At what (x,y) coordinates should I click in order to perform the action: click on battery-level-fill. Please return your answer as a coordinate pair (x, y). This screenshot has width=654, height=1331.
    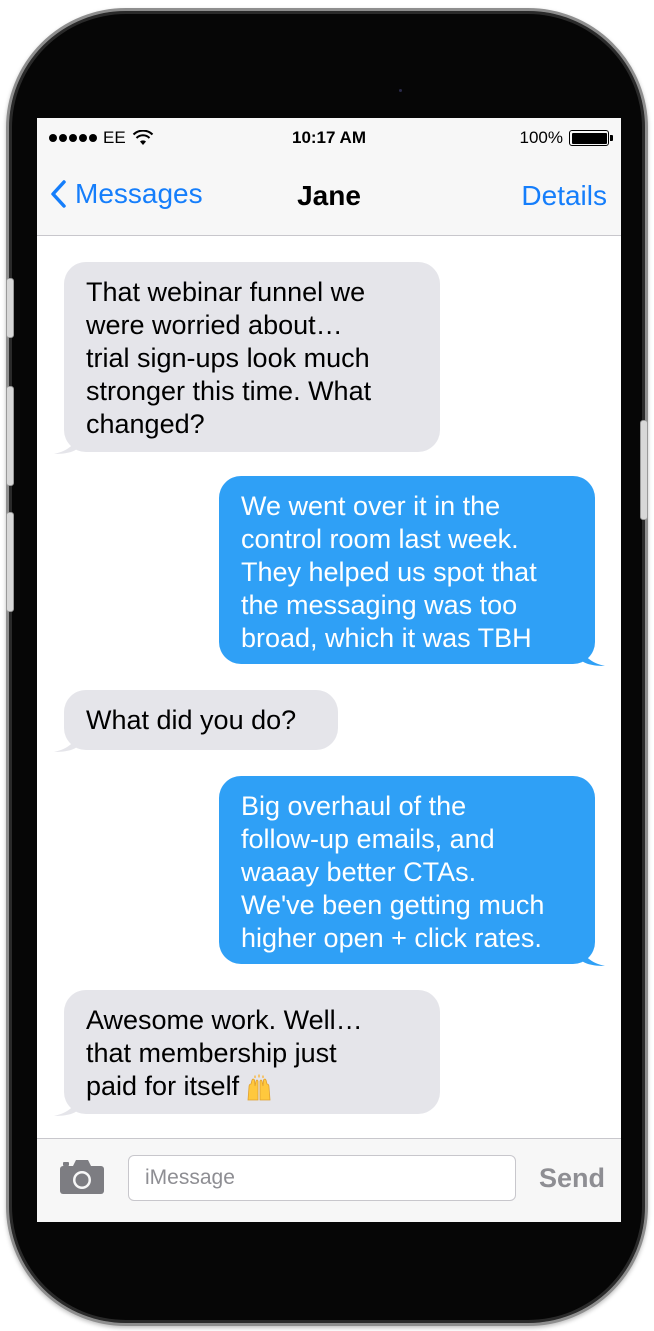
    Looking at the image, I should click on (589, 138).